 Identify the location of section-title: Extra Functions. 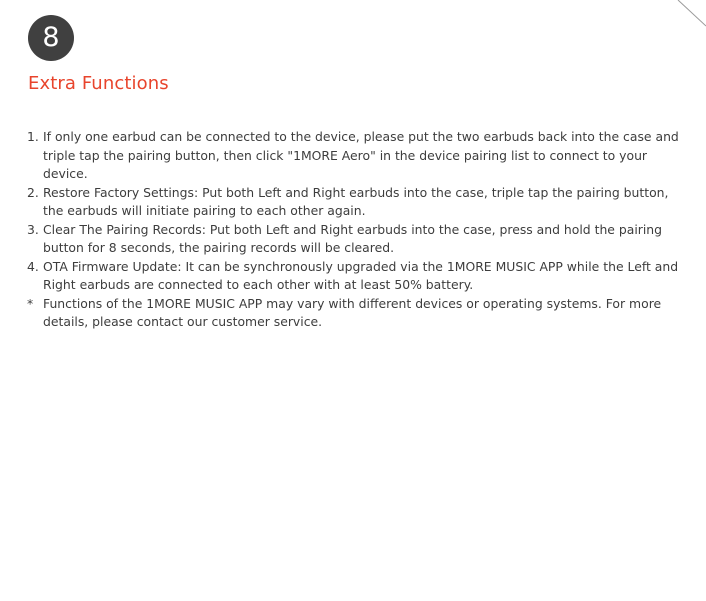
(98, 83).